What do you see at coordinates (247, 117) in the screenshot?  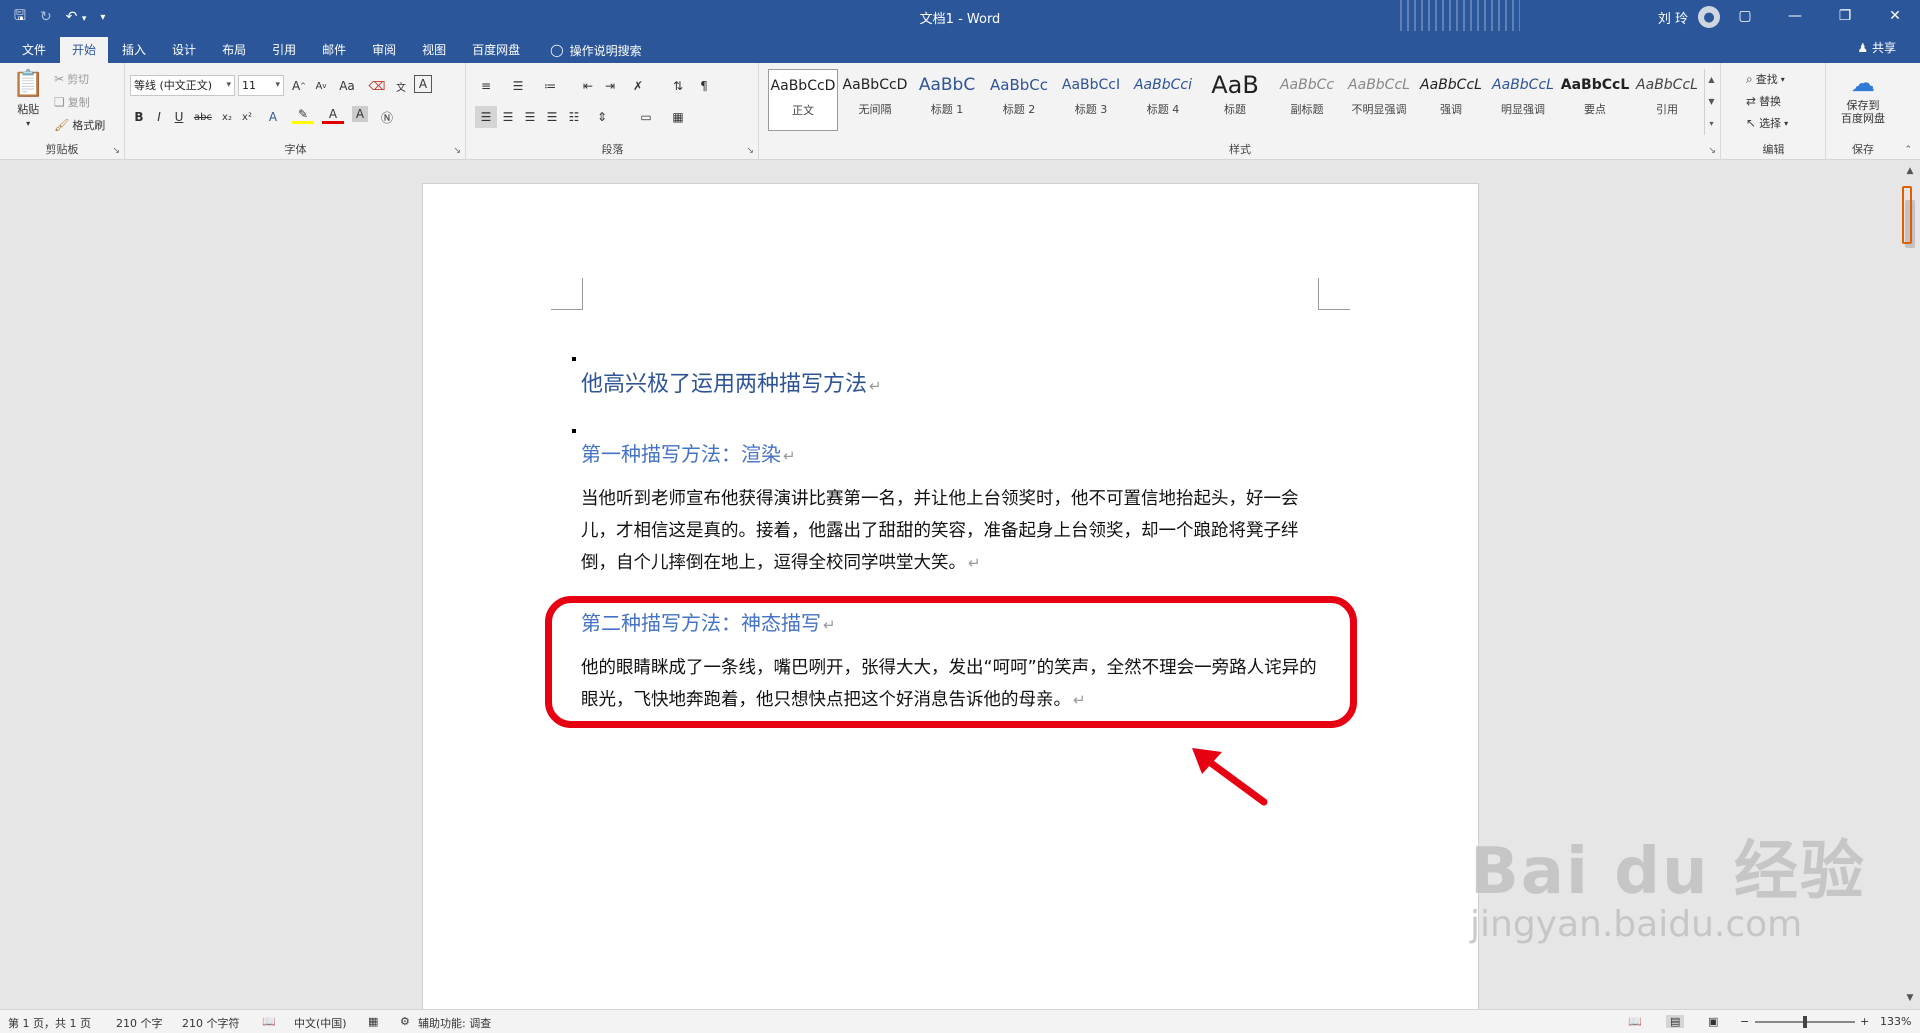 I see `superscript-icon: x²` at bounding box center [247, 117].